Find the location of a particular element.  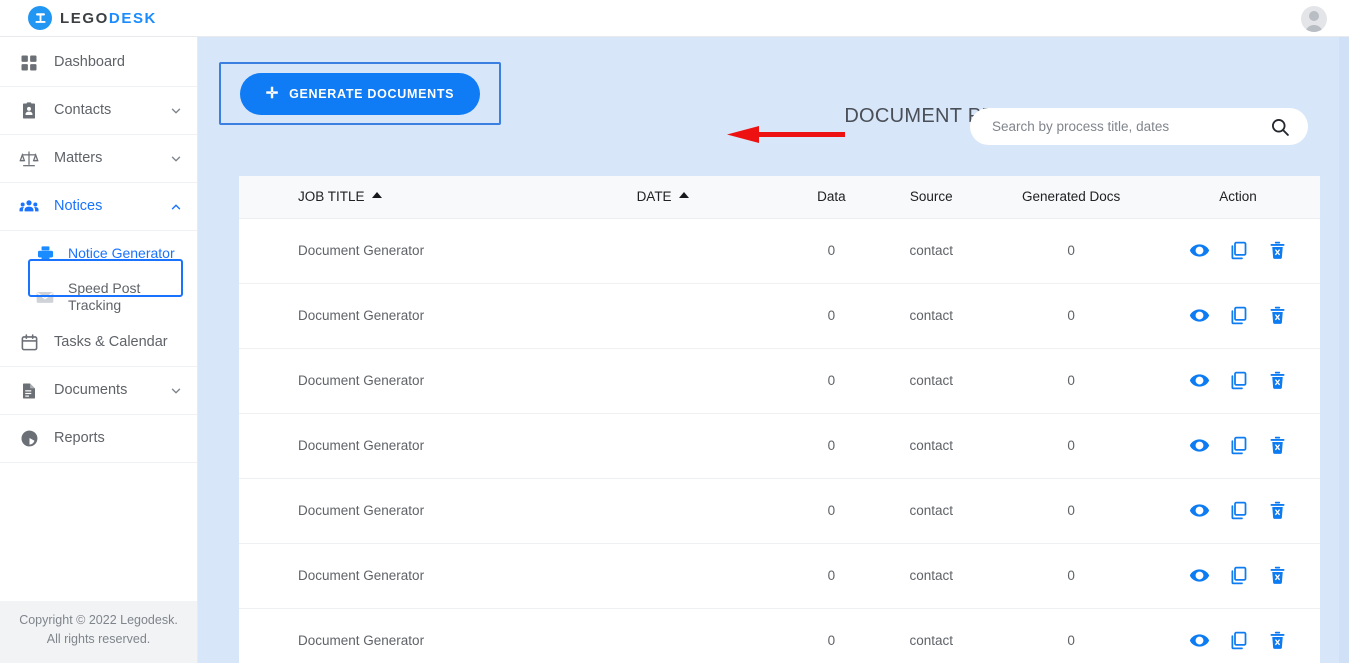

sidebar-item-tasks-calendar: Tasks & Calendar is located at coordinates (98, 343).